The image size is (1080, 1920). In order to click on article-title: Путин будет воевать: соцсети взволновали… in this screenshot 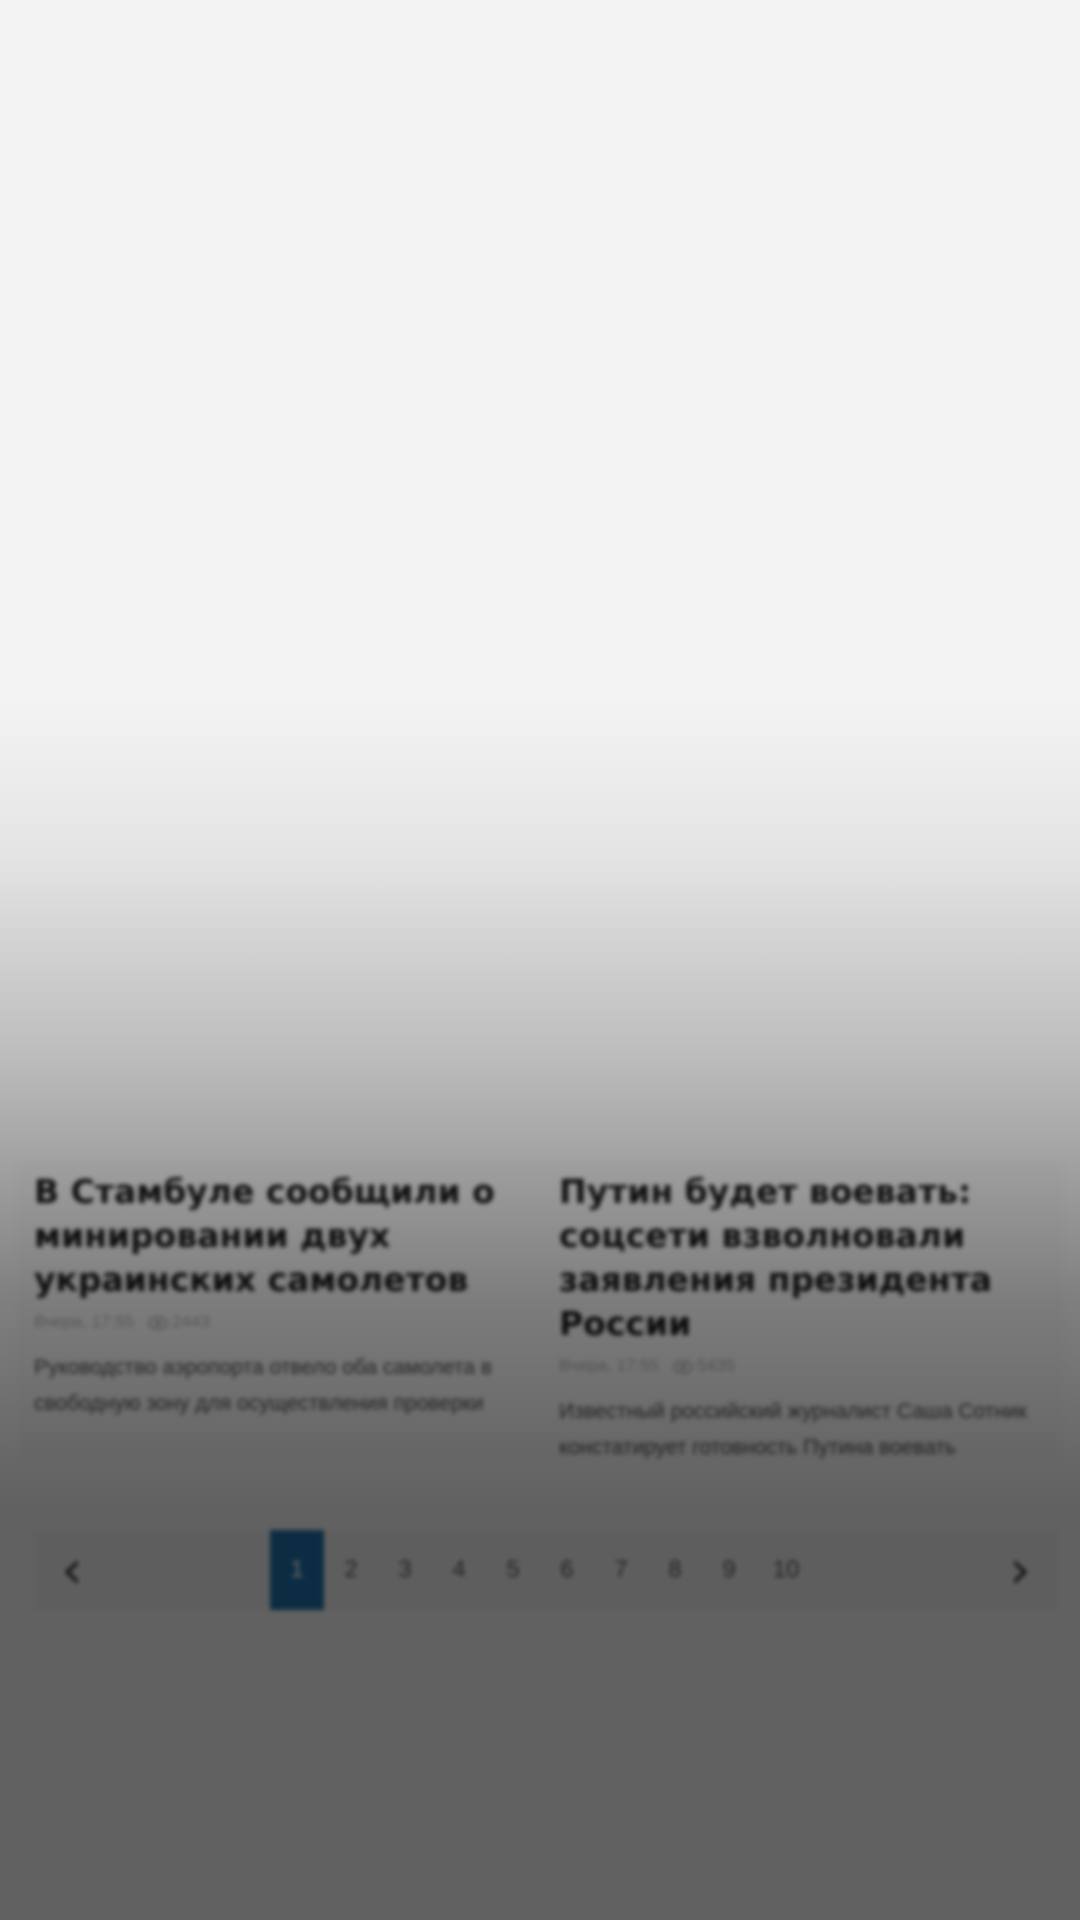, I will do `click(804, 1258)`.